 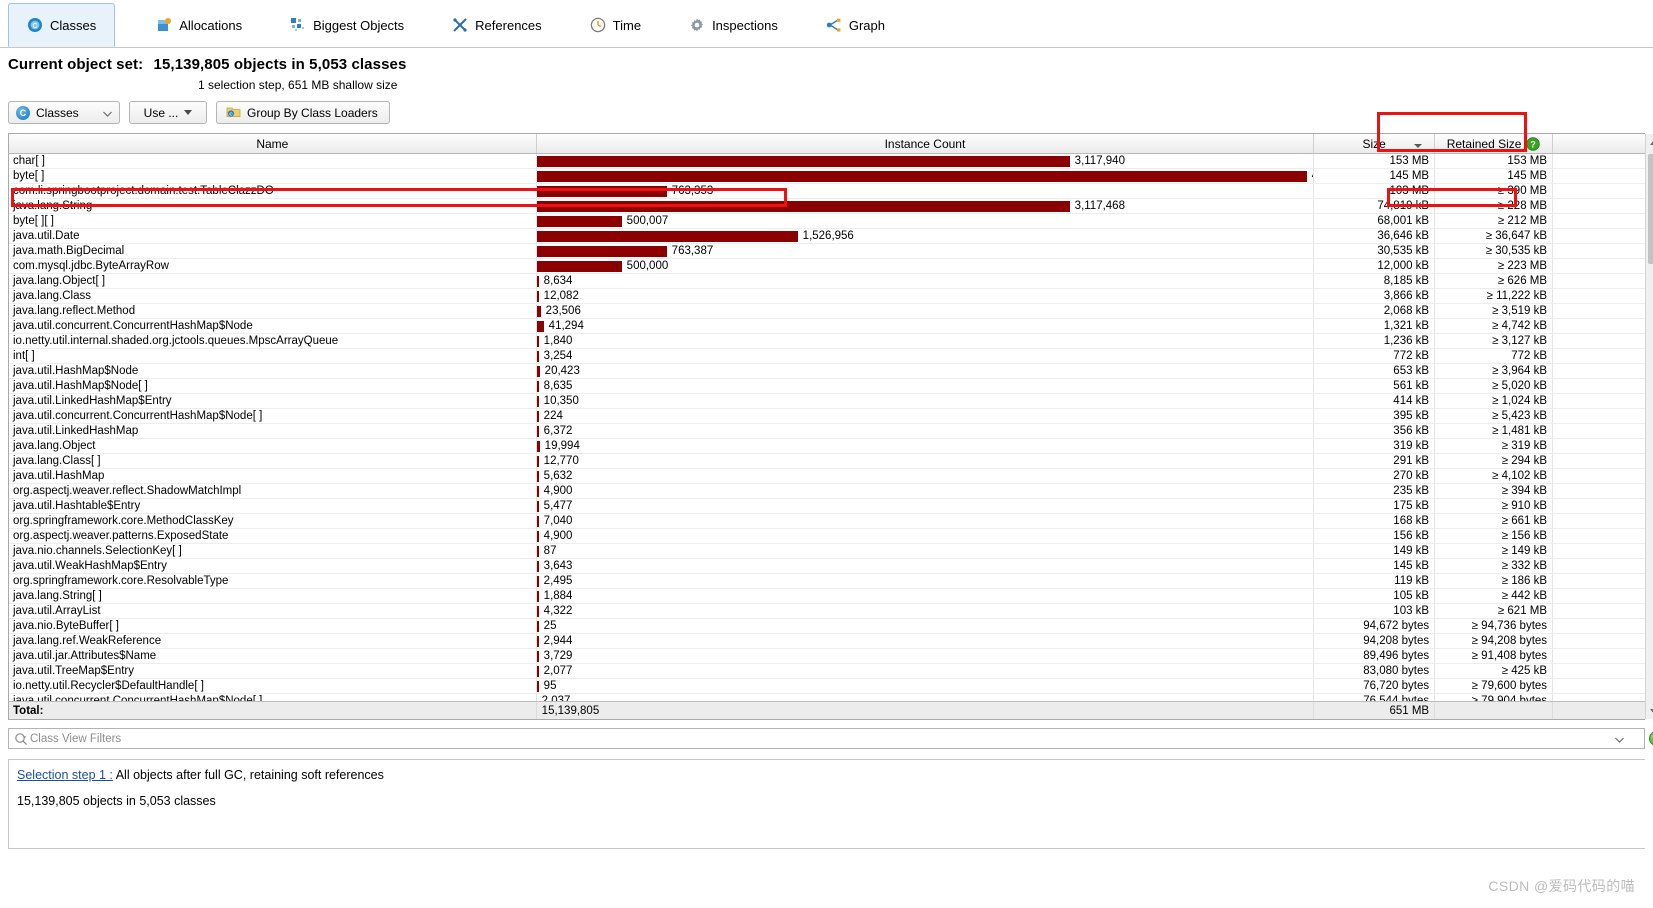 I want to click on instance-count-value: 8,635, so click(x=558, y=386).